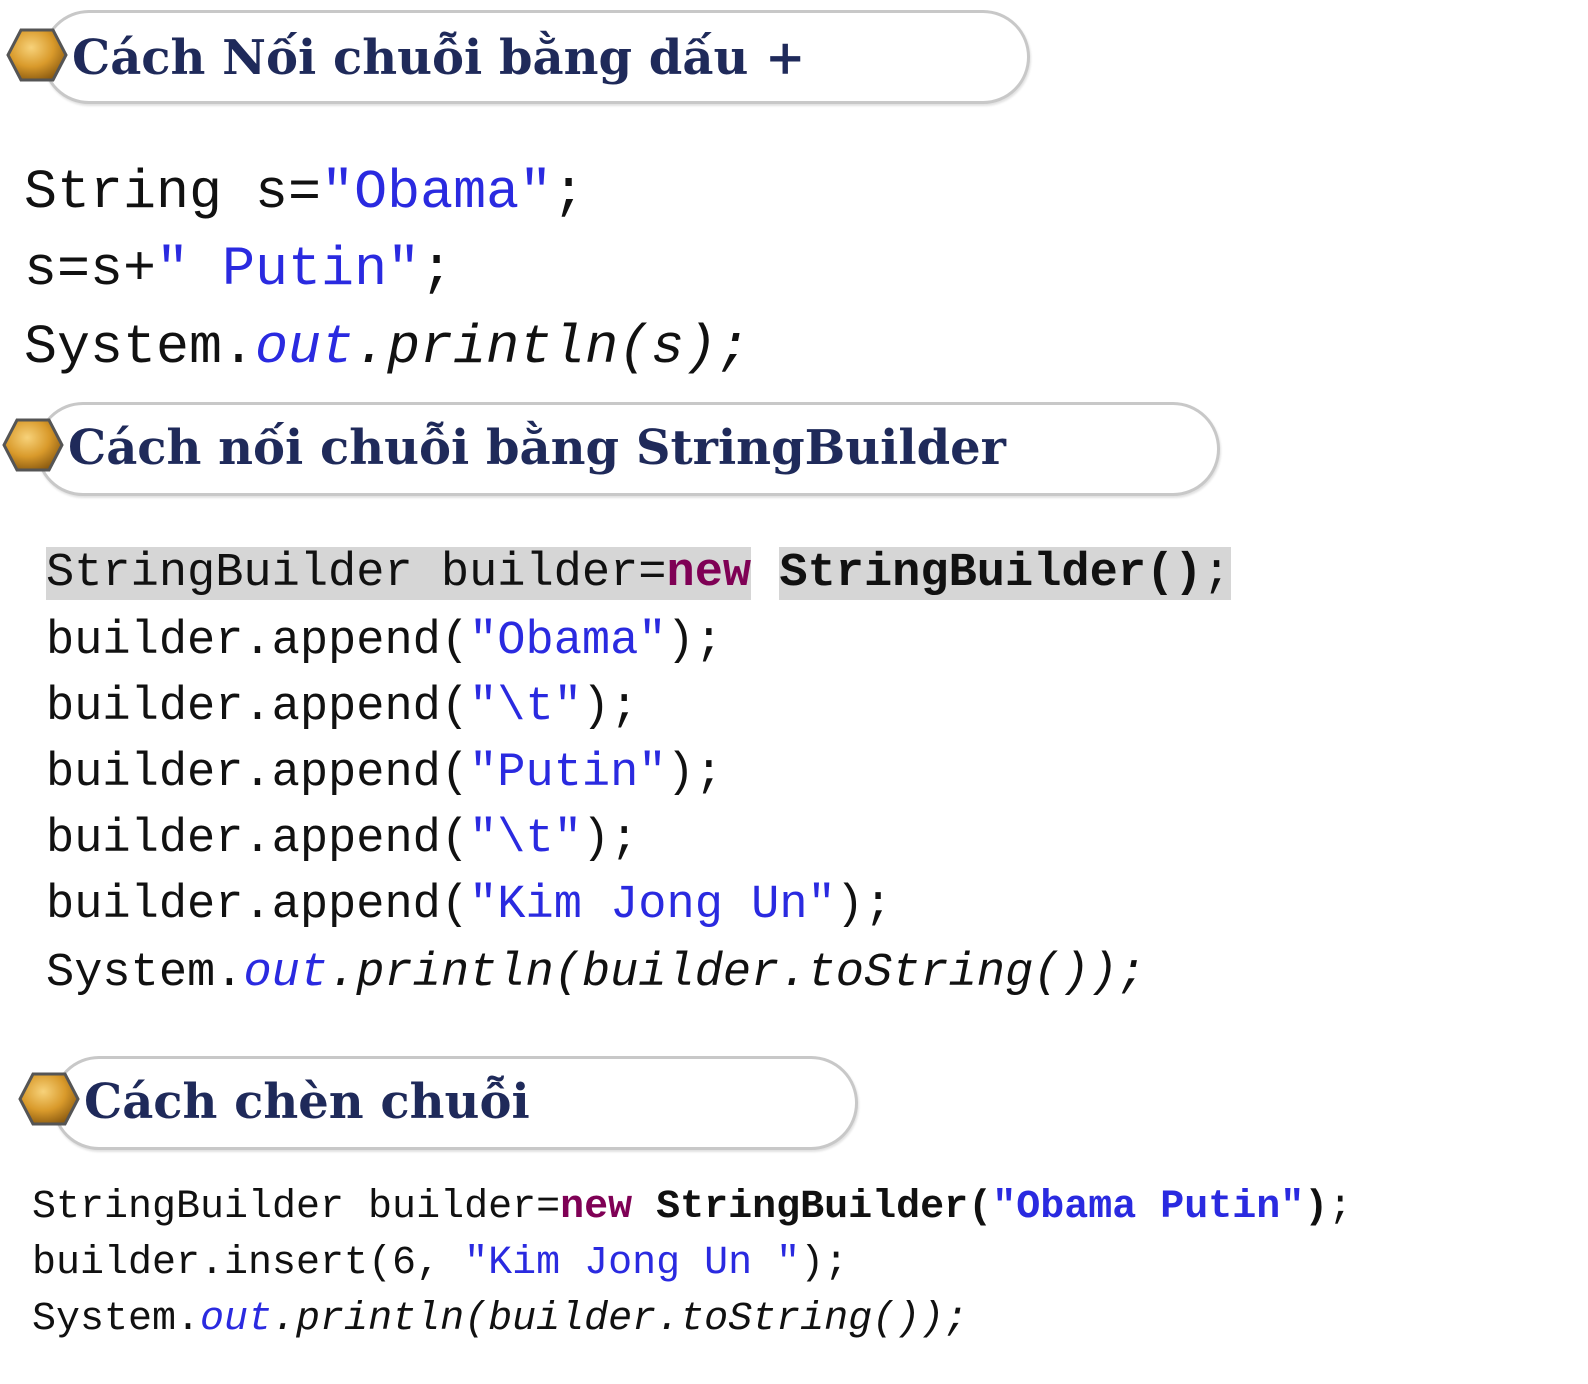 This screenshot has width=1588, height=1384. What do you see at coordinates (384, 641) in the screenshot?
I see `code-line: builder.append("Obama");` at bounding box center [384, 641].